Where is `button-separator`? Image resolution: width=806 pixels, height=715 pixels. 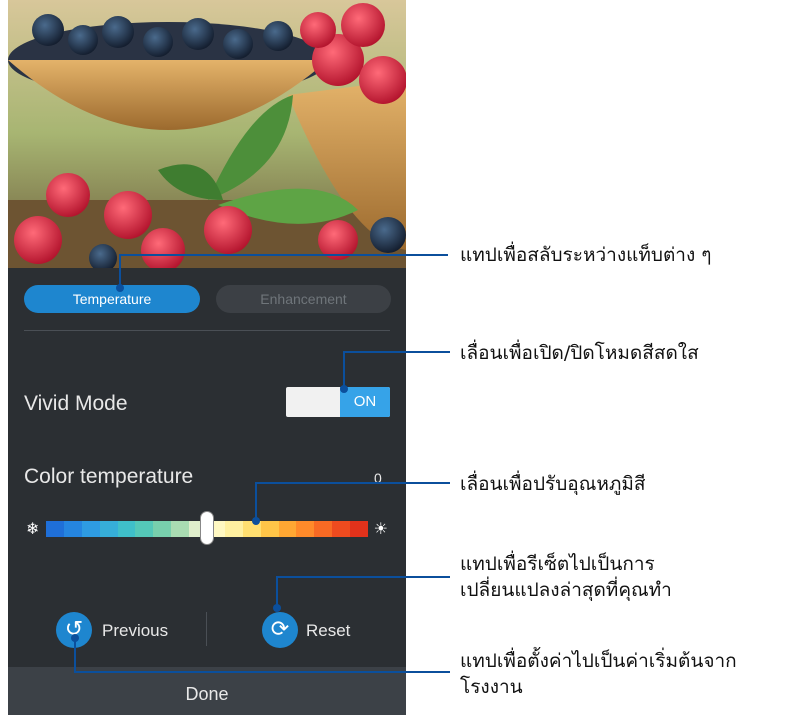 button-separator is located at coordinates (206, 629).